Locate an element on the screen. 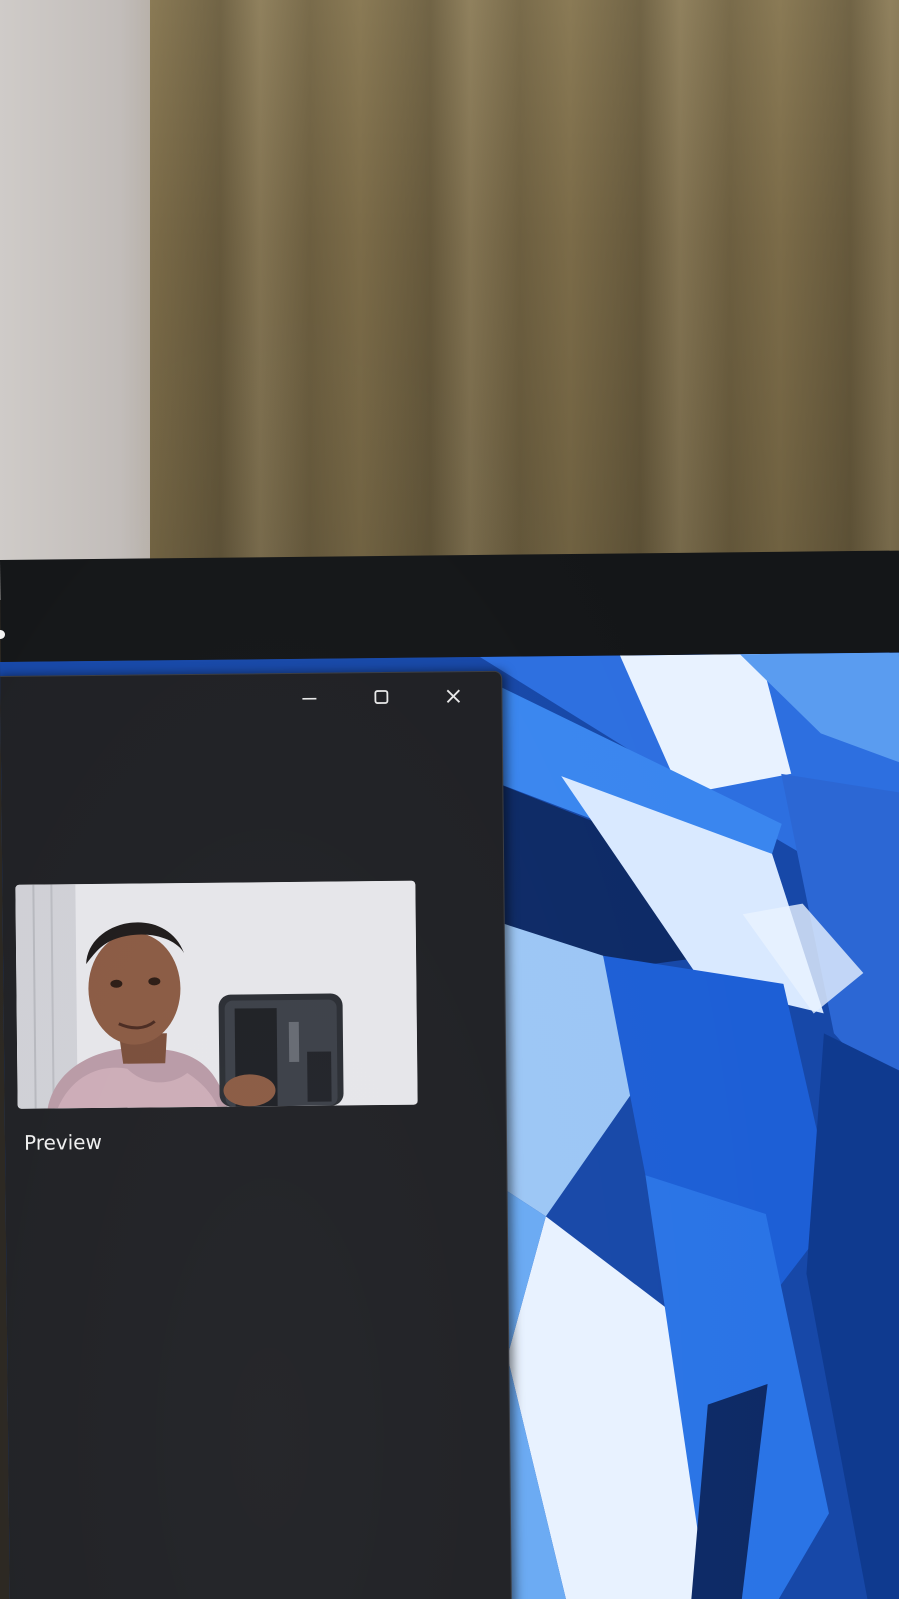 The image size is (899, 1599). close-button is located at coordinates (453, 696).